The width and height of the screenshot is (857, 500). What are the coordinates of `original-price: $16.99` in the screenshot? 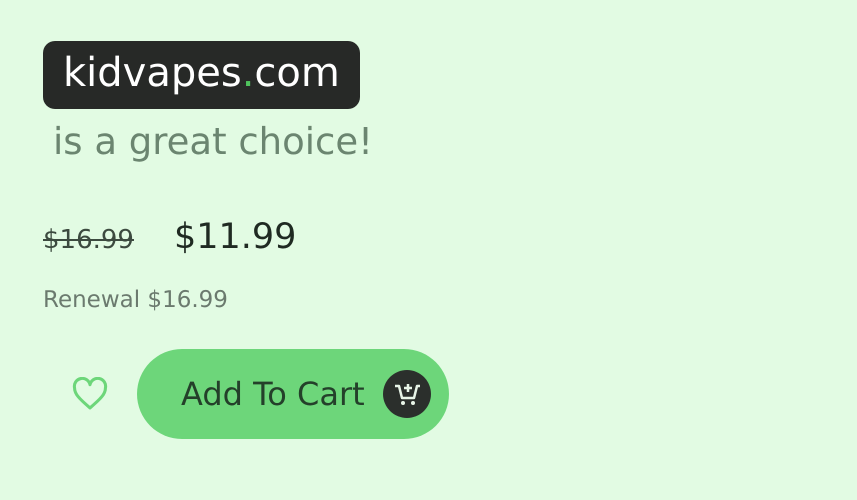 It's located at (88, 240).